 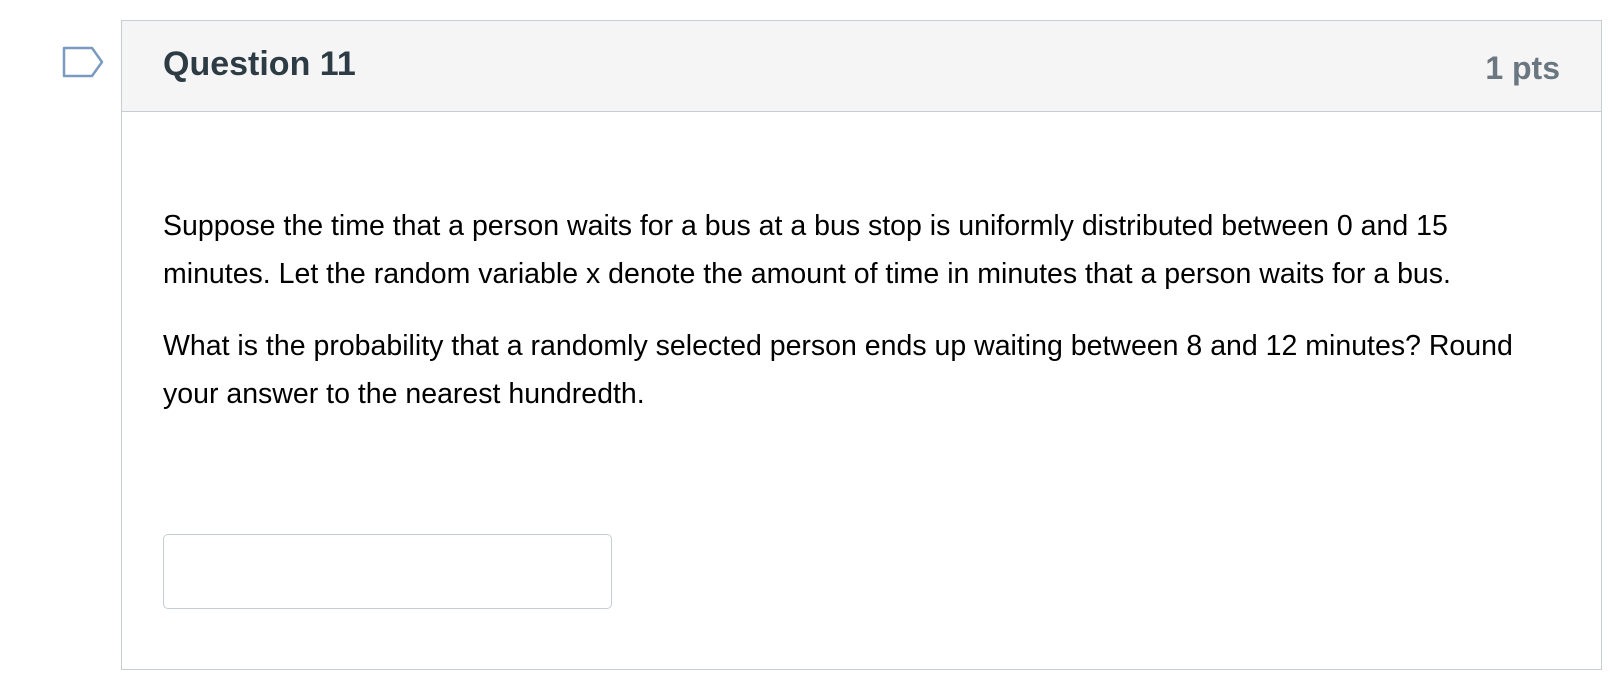 I want to click on bookmark-flag-icon, so click(x=83, y=62).